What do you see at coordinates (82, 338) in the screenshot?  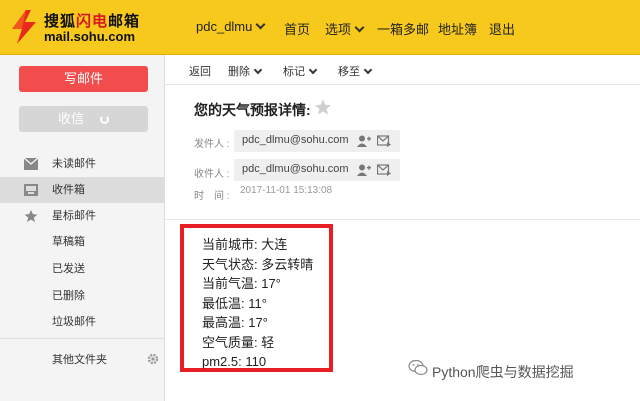 I see `sidebar-divider` at bounding box center [82, 338].